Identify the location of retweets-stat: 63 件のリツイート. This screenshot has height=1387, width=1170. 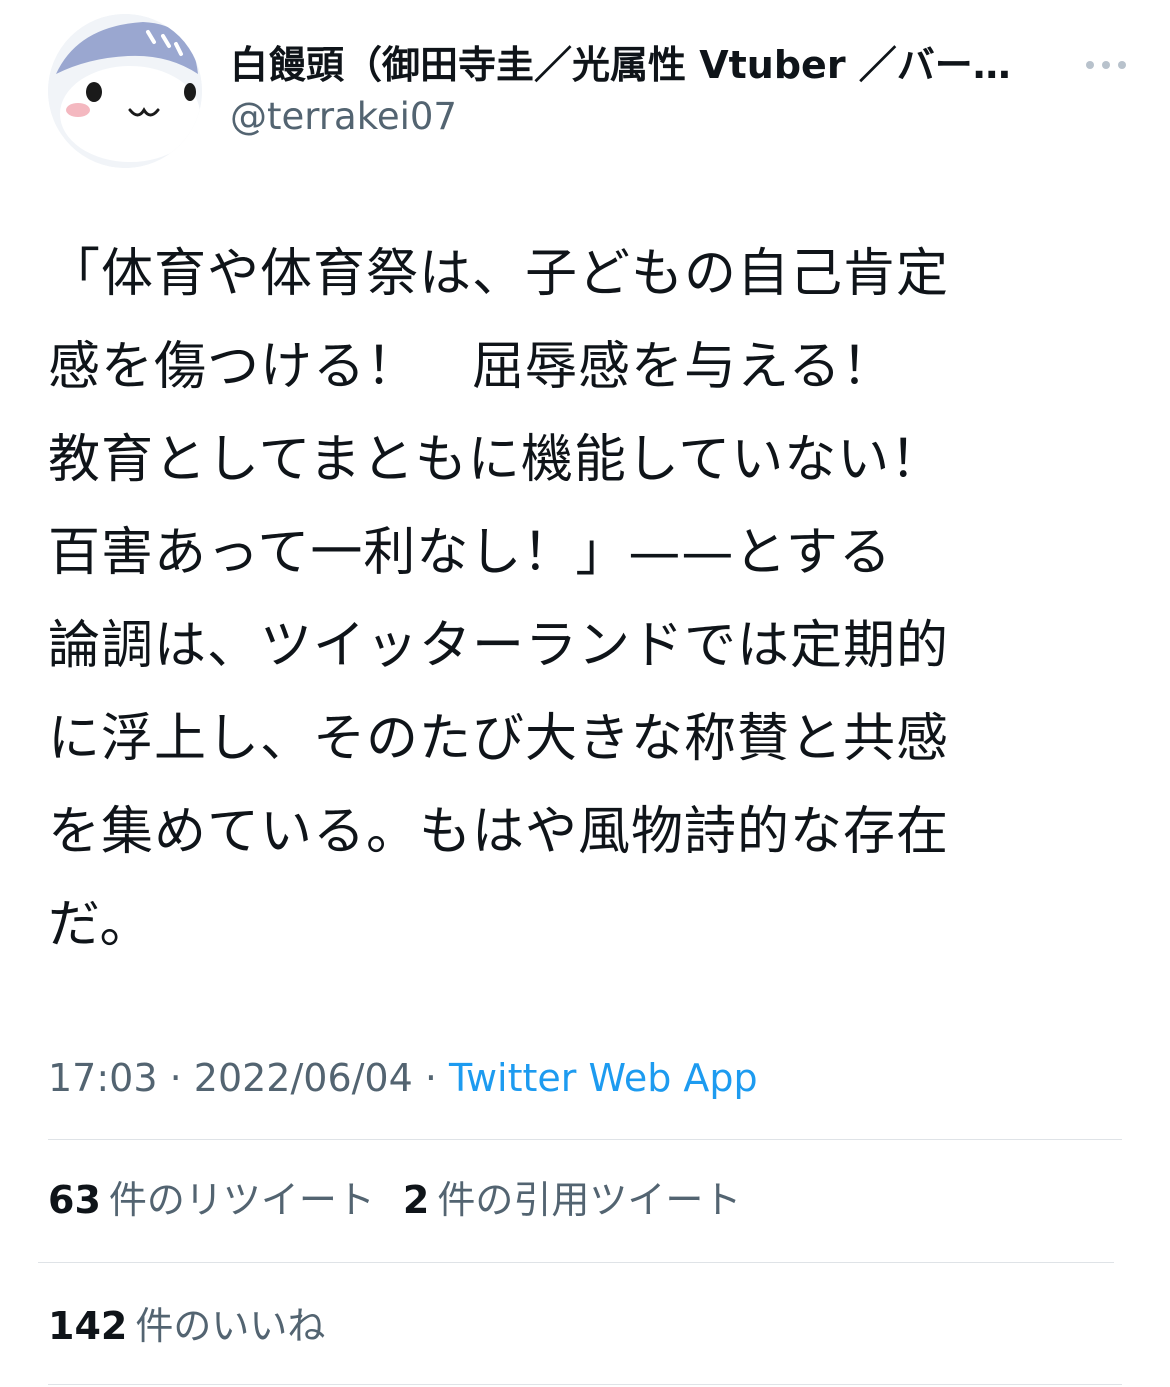
(211, 1200).